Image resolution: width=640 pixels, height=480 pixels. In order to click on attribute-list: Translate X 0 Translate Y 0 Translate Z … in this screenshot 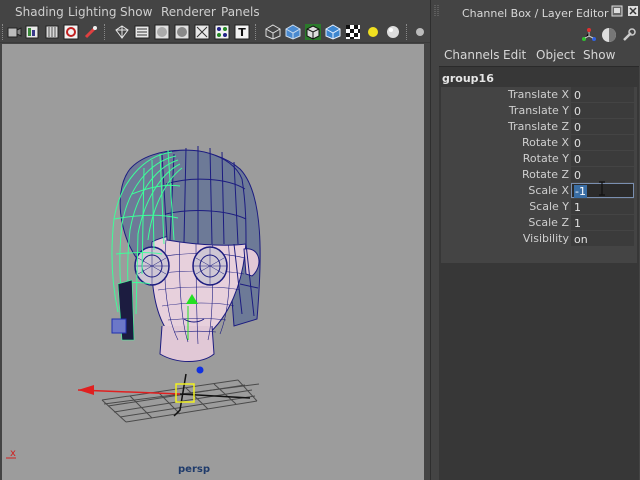, I will do `click(539, 175)`.